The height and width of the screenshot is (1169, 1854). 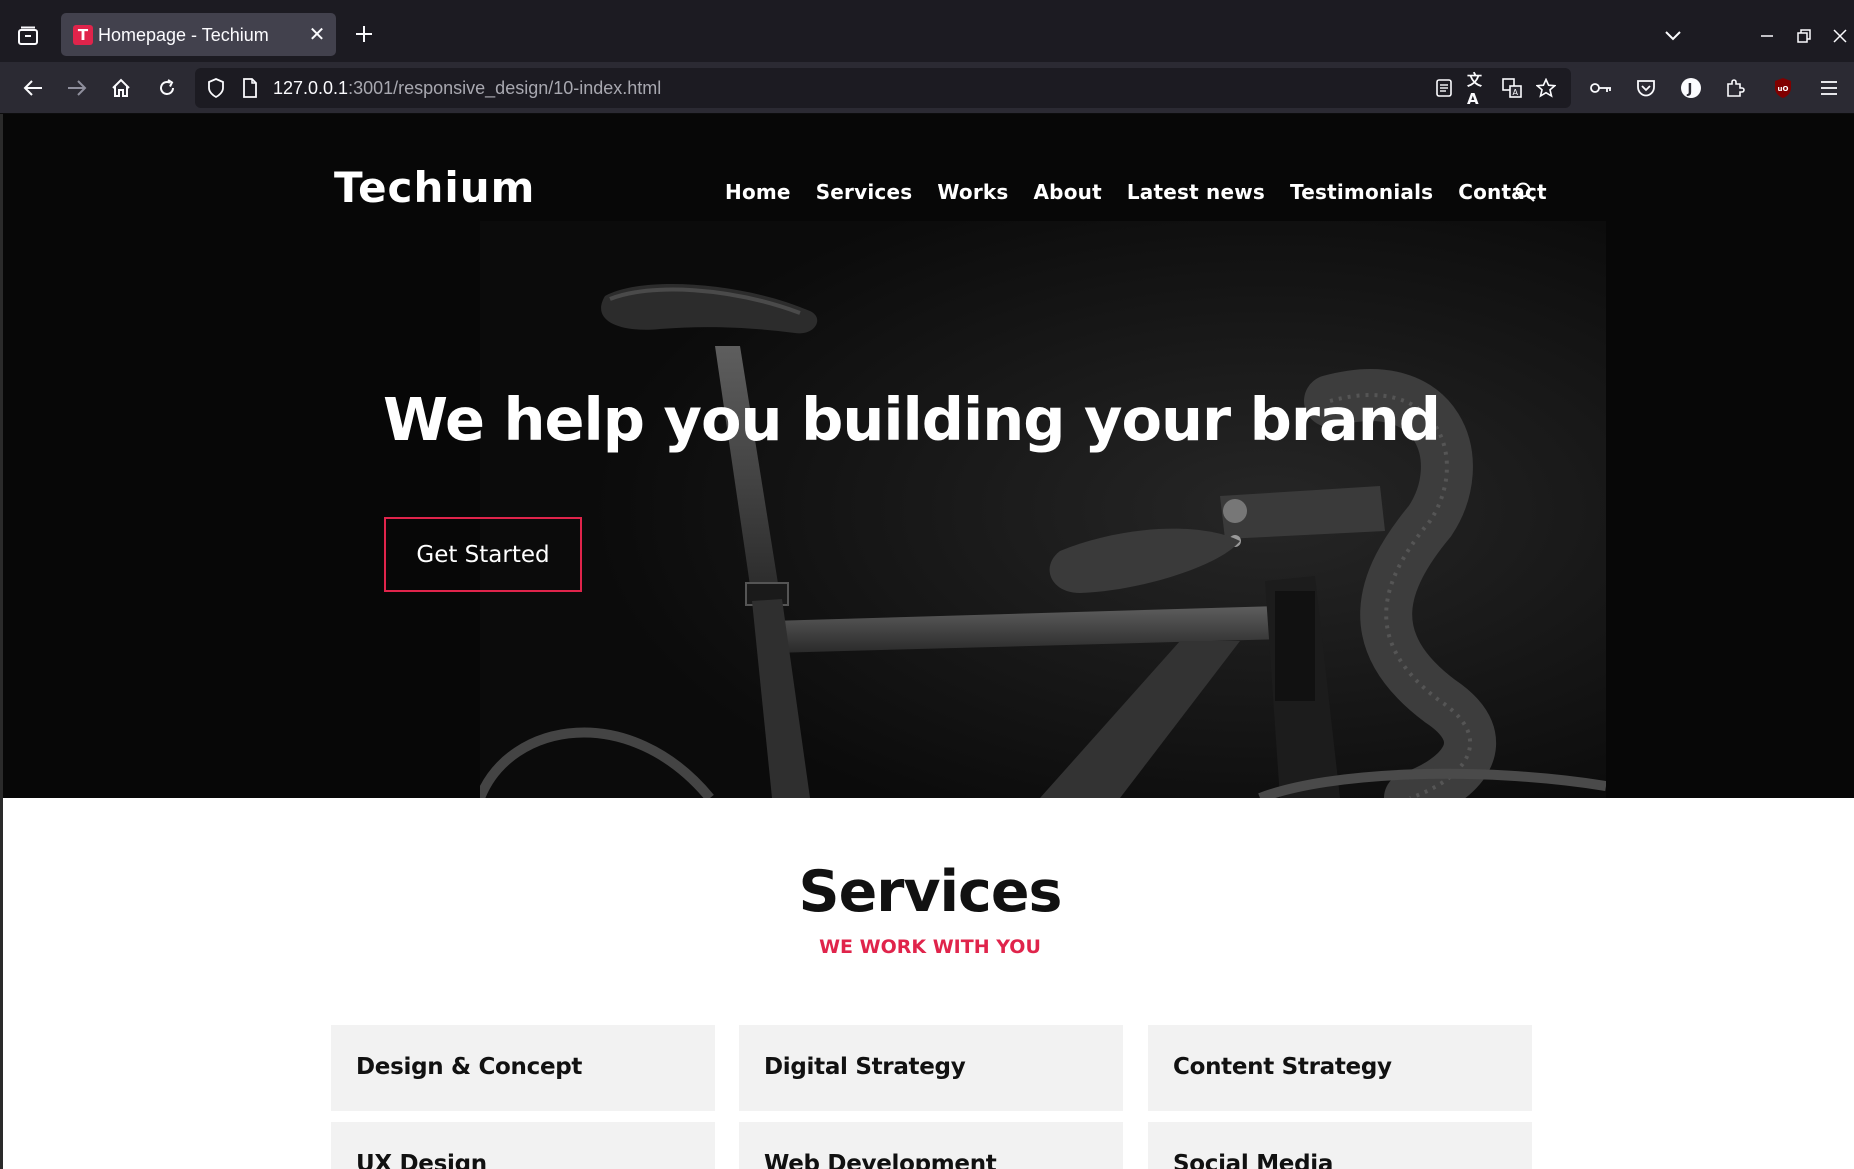 What do you see at coordinates (469, 1067) in the screenshot?
I see `service-card-label: Design & Concept` at bounding box center [469, 1067].